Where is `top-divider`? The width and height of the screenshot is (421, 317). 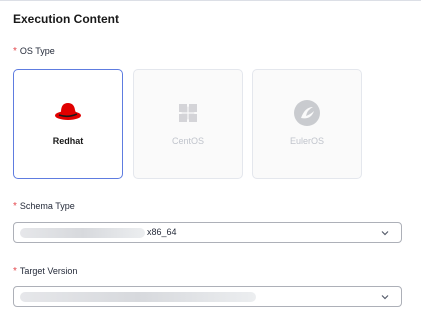
top-divider is located at coordinates (210, 0).